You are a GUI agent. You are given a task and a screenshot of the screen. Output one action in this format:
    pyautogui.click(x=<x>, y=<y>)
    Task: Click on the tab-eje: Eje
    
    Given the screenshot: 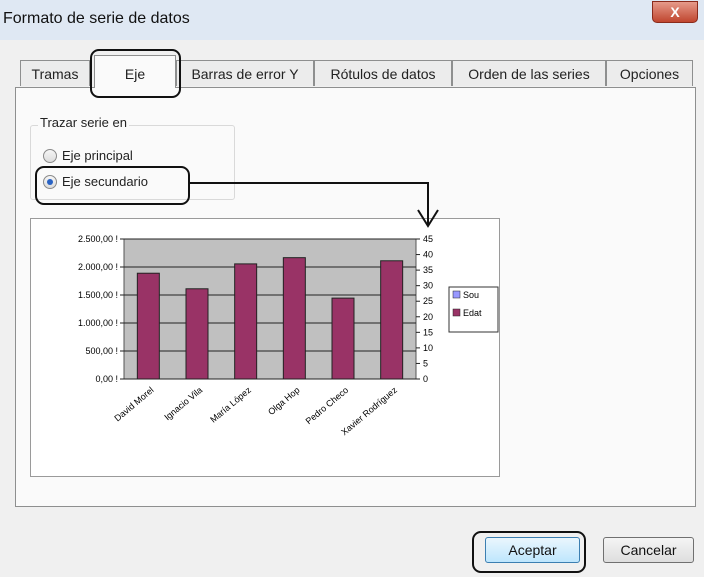 What is the action you would take?
    pyautogui.click(x=135, y=71)
    